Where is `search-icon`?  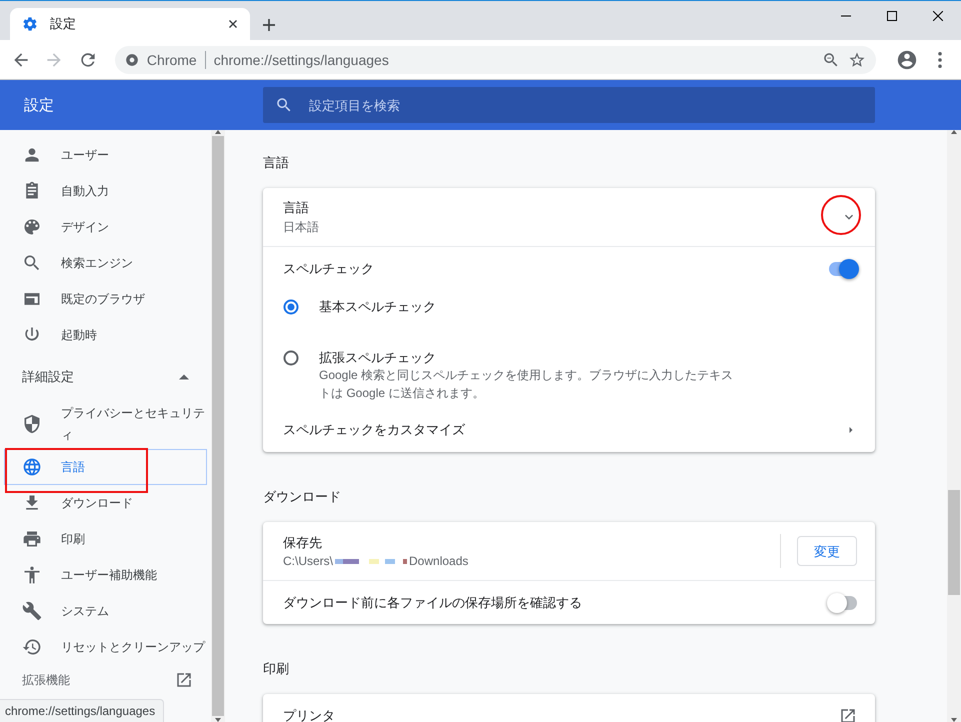 search-icon is located at coordinates (284, 105).